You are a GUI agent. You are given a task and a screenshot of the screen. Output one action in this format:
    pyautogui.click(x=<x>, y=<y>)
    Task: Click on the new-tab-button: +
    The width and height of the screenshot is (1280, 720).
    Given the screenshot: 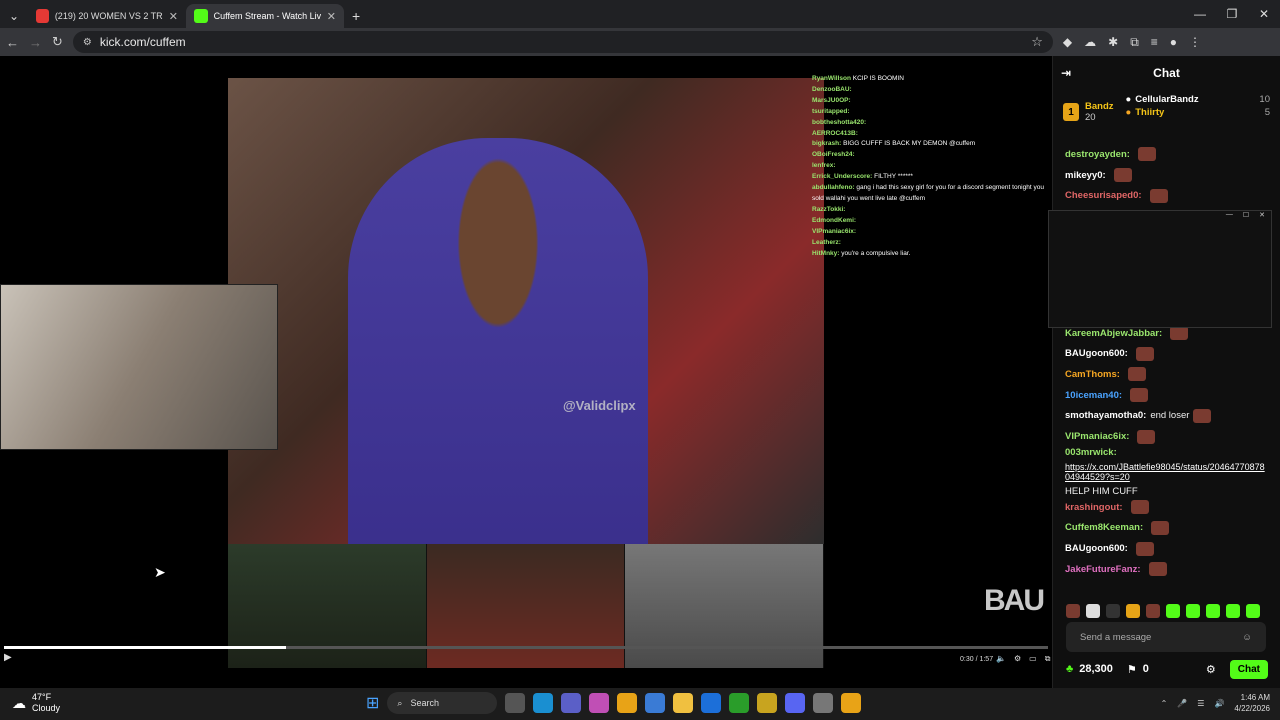 What is the action you would take?
    pyautogui.click(x=356, y=16)
    